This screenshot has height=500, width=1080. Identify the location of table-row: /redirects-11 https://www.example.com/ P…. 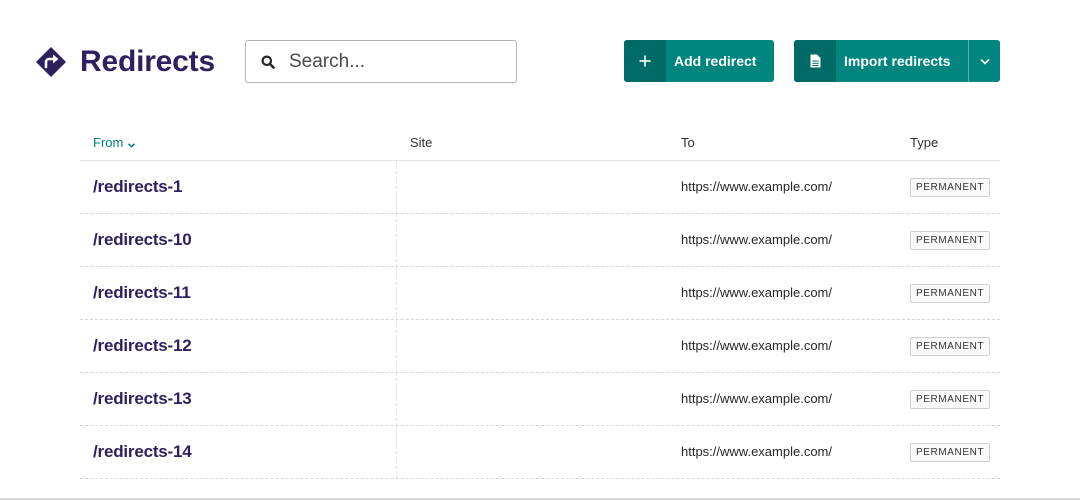
(540, 293).